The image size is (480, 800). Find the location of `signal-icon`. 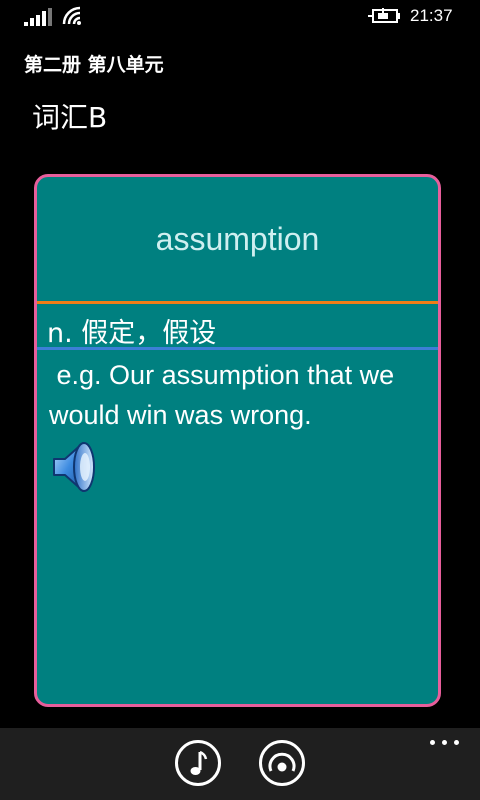

signal-icon is located at coordinates (38, 17).